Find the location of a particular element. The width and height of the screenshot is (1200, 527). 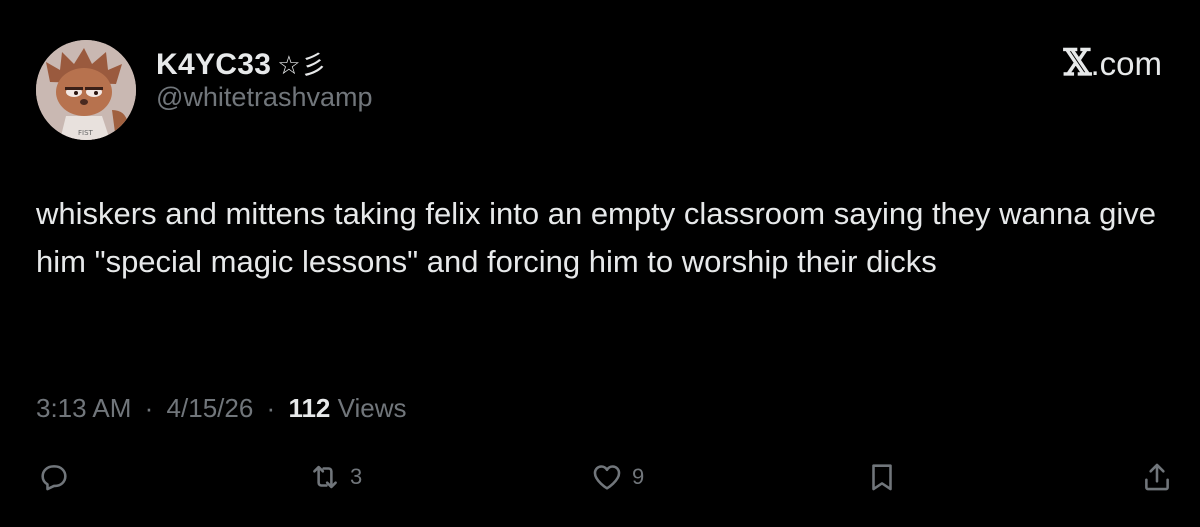

share-button is located at coordinates (1157, 477).